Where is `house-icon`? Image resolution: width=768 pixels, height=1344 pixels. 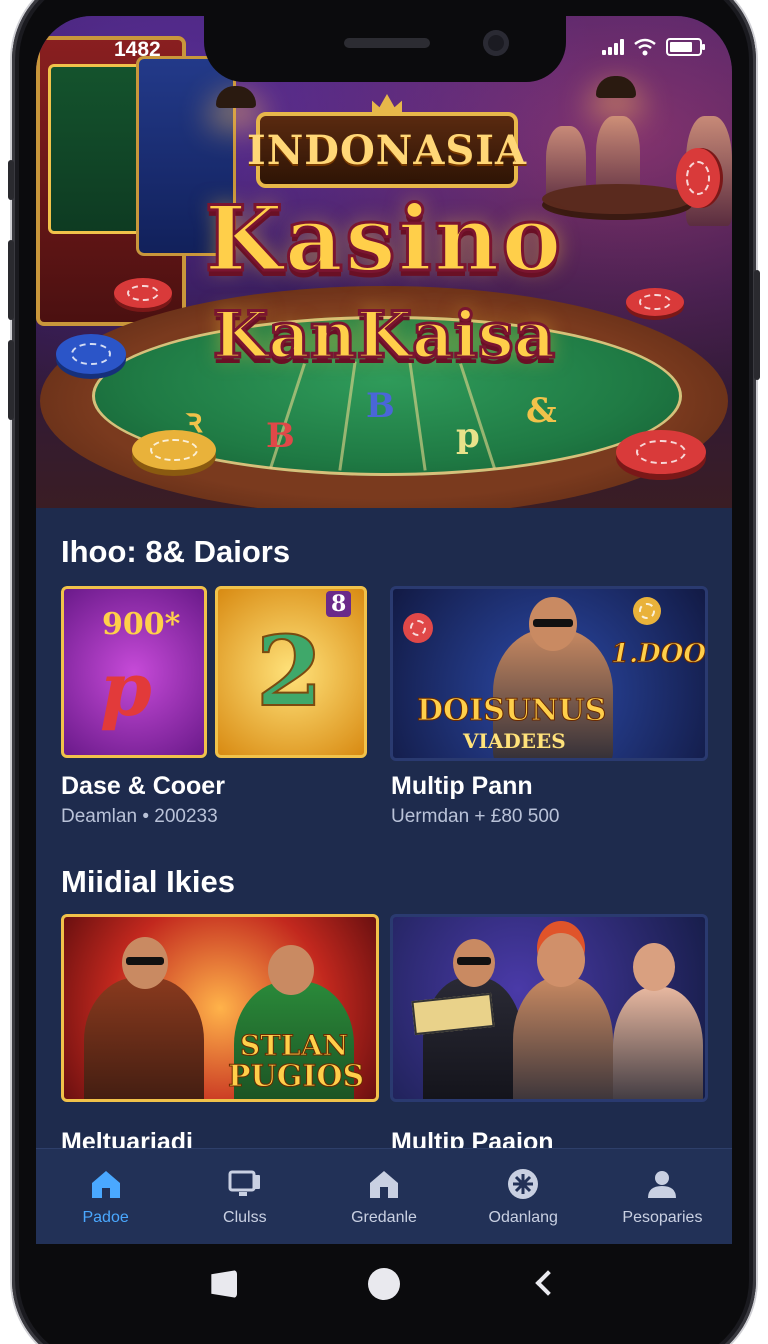
house-icon is located at coordinates (384, 1184).